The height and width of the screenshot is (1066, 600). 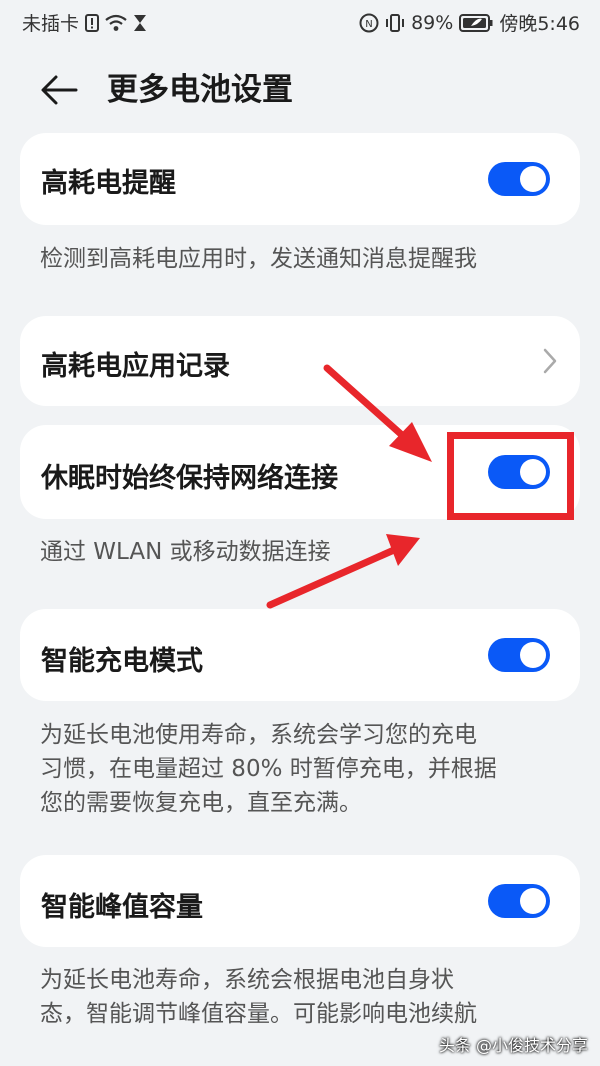 I want to click on annotation-arrows, so click(x=349, y=486).